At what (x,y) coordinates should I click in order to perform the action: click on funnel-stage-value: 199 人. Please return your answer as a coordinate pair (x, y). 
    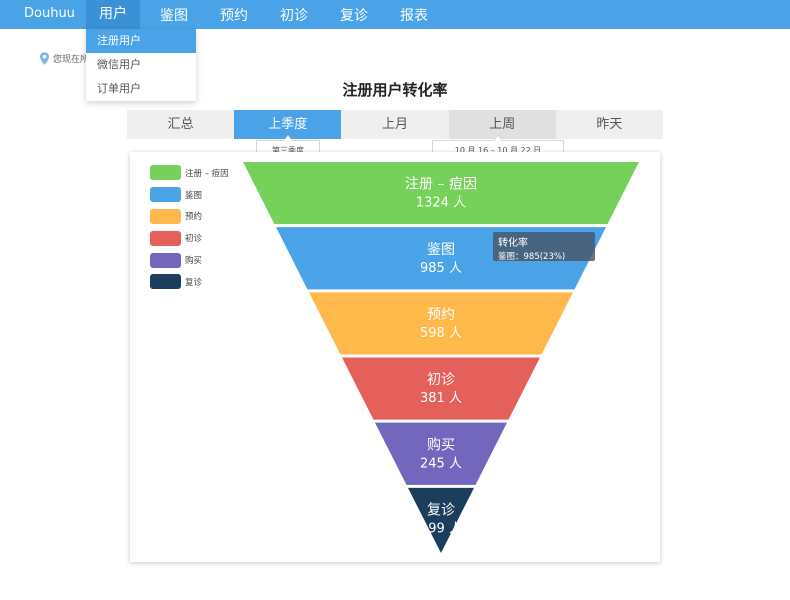
    Looking at the image, I should click on (441, 528).